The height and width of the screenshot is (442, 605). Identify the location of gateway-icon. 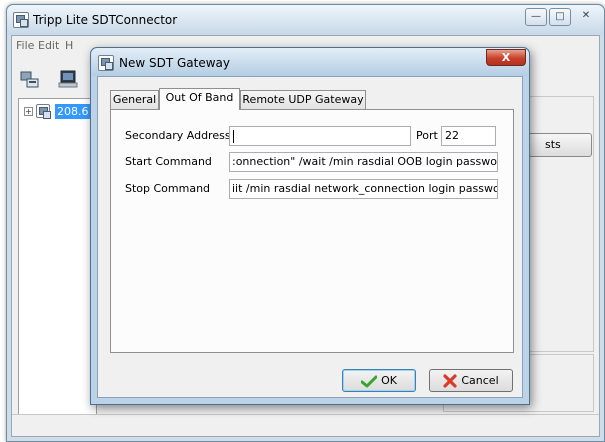
(30, 80).